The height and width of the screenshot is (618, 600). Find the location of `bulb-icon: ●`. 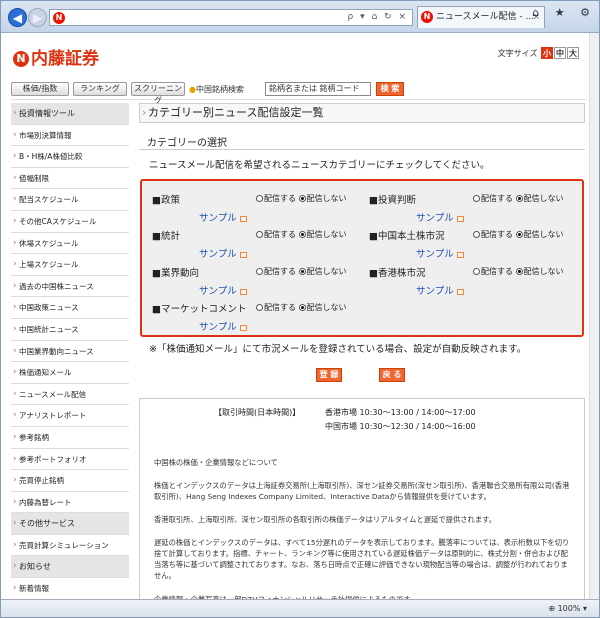

bulb-icon: ● is located at coordinates (192, 89).